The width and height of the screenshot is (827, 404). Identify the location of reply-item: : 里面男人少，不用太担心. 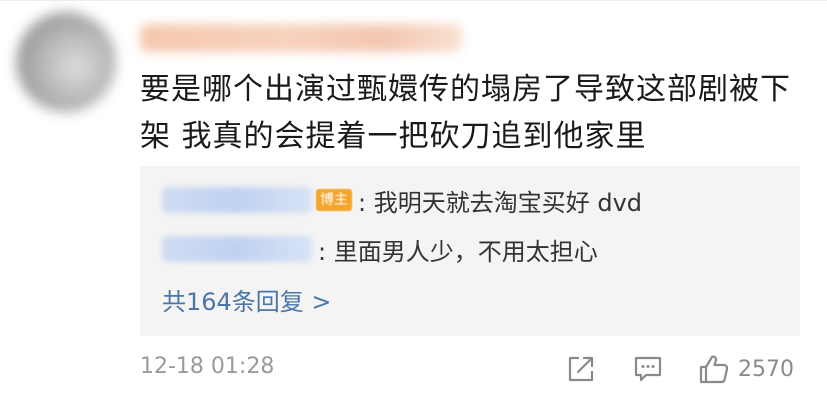
(380, 249).